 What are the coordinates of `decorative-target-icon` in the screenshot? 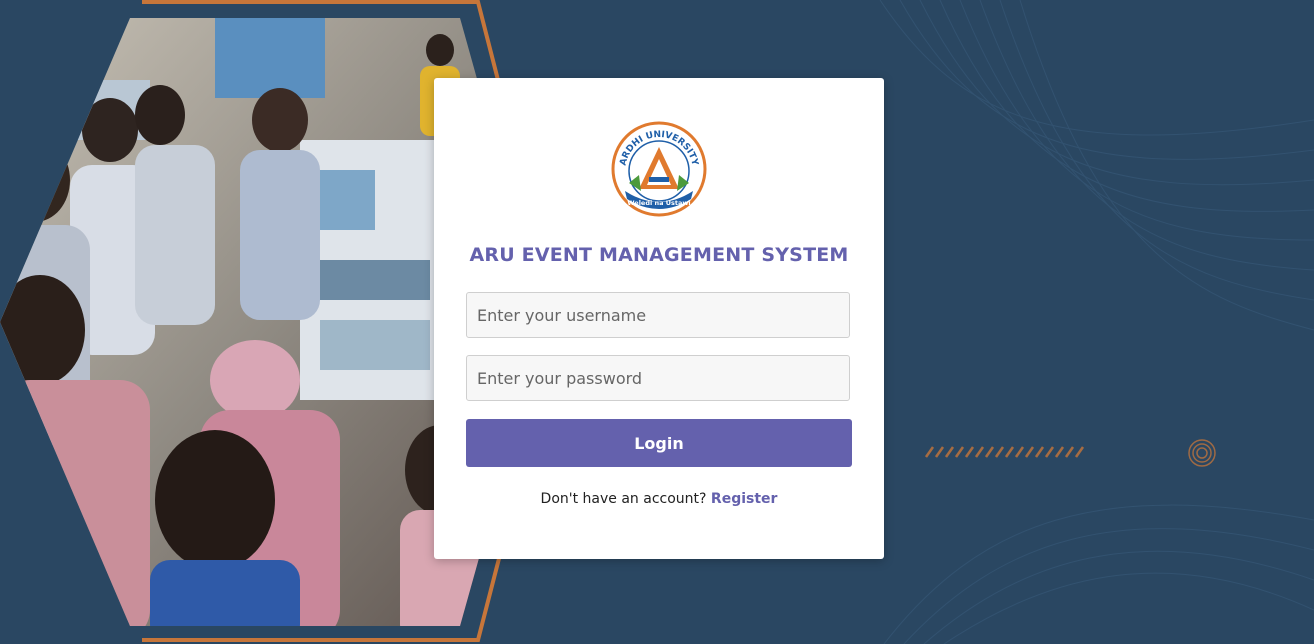 It's located at (1202, 453).